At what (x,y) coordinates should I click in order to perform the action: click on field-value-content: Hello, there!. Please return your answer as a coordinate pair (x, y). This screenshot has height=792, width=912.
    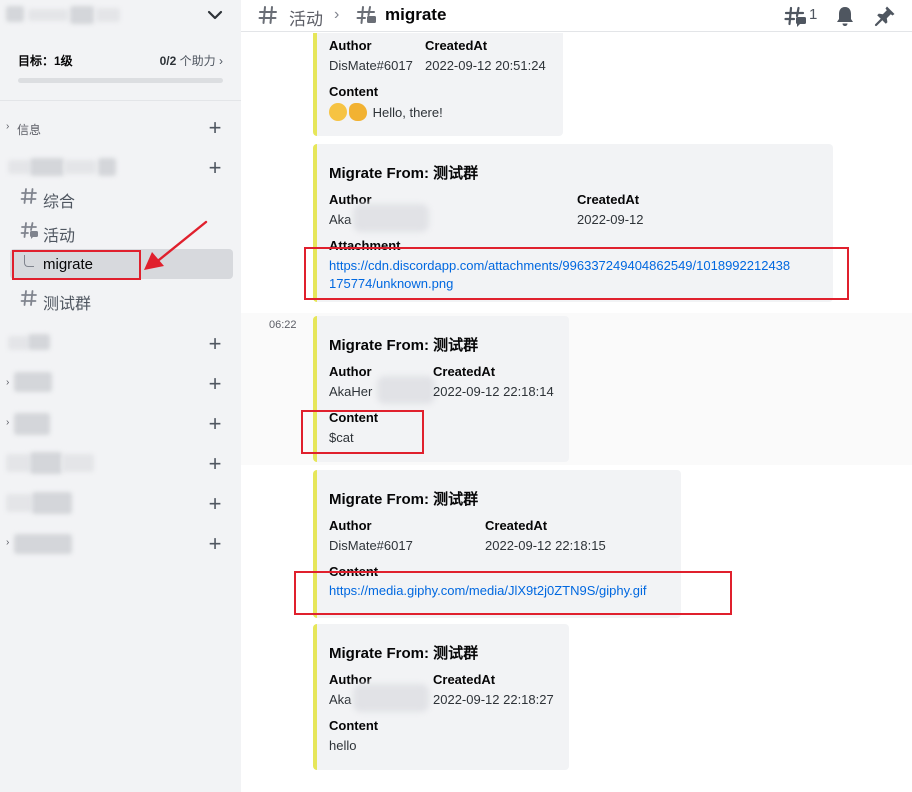
    Looking at the image, I should click on (386, 112).